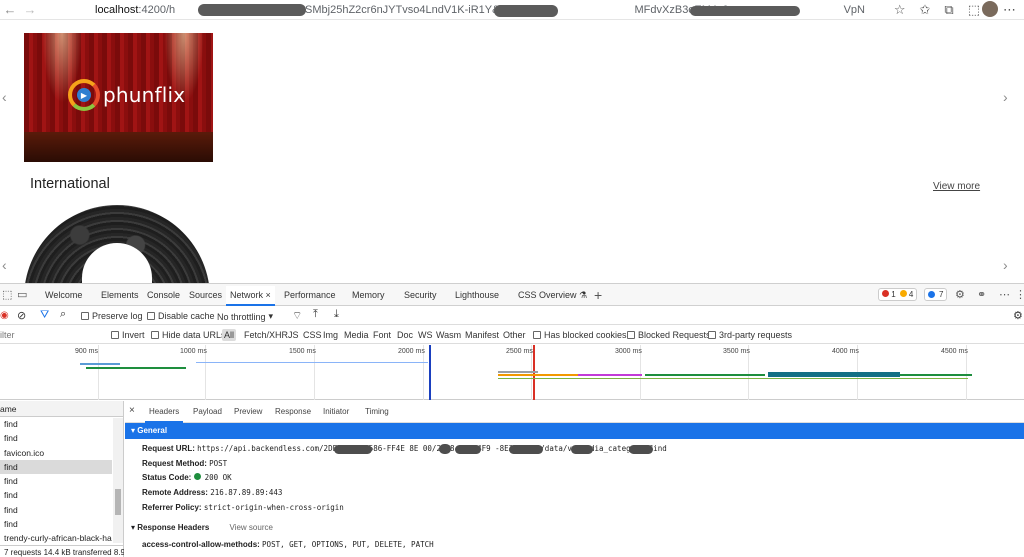 This screenshot has width=1024, height=557. I want to click on tab-elements: Elements, so click(120, 295).